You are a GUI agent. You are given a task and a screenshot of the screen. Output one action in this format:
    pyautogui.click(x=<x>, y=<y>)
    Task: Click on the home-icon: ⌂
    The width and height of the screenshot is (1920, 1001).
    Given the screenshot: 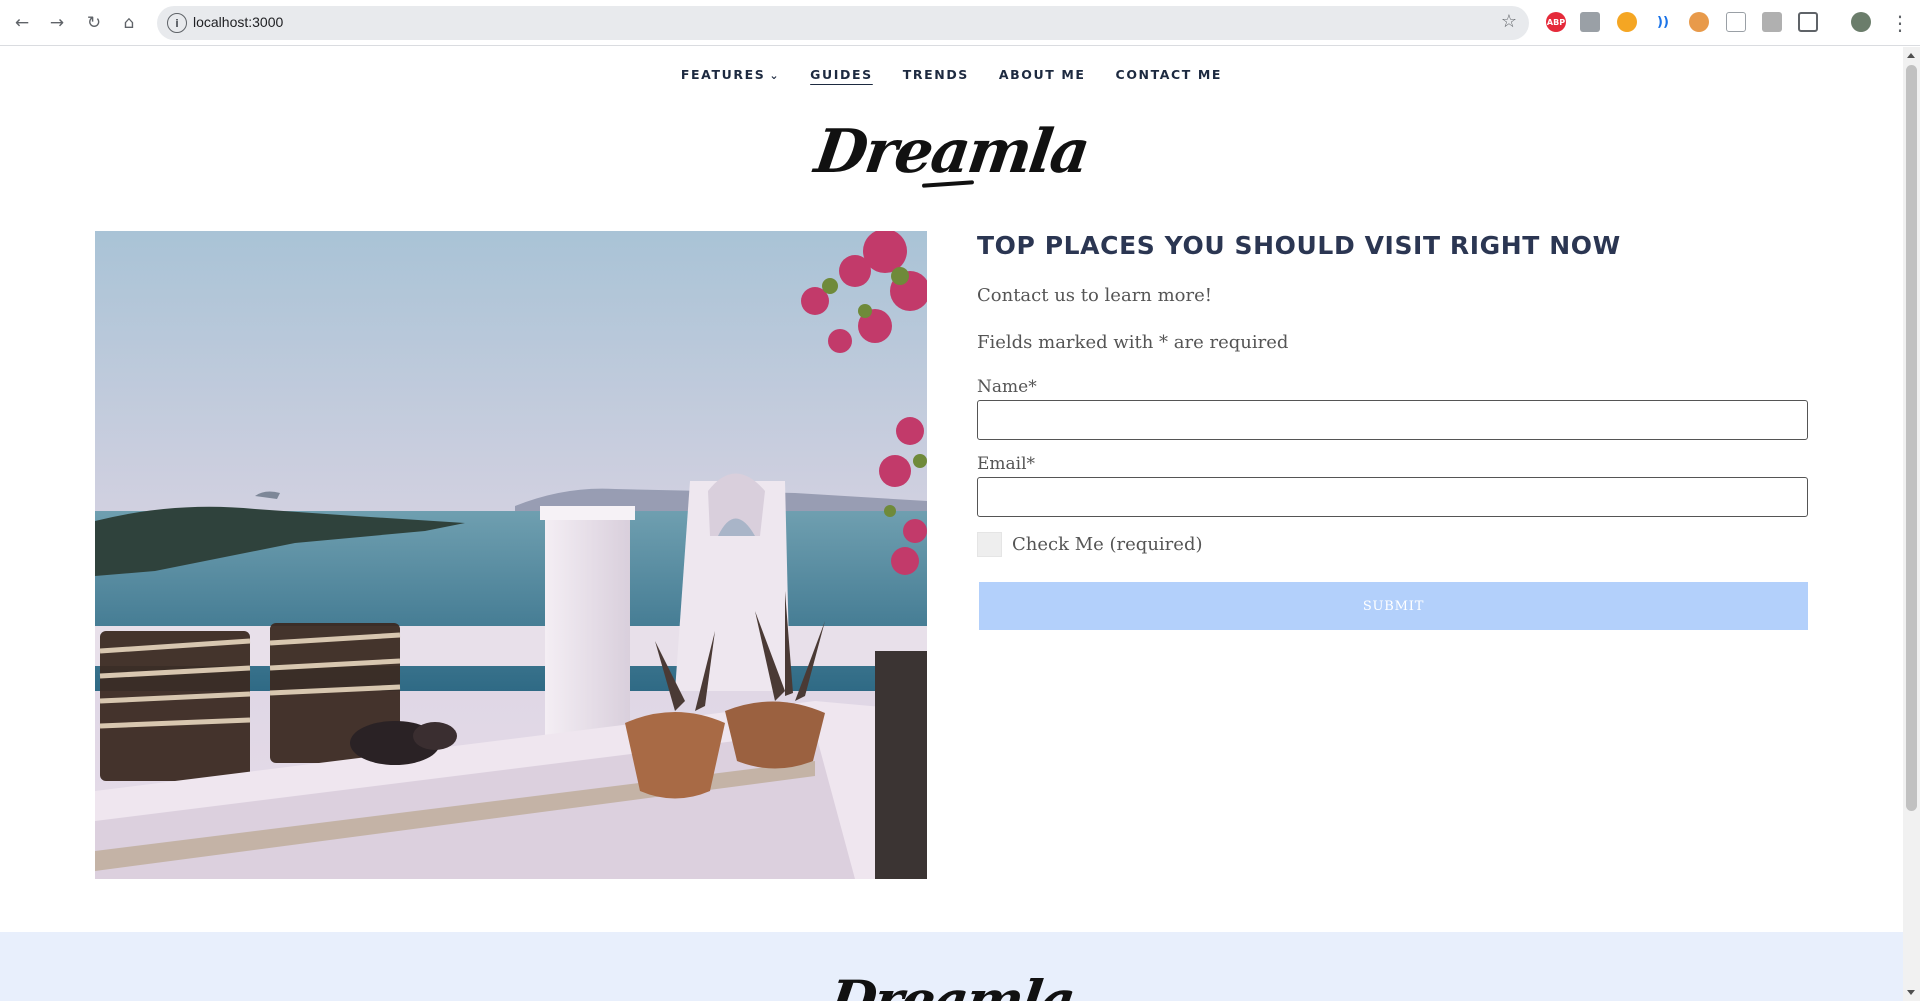 What is the action you would take?
    pyautogui.click(x=129, y=23)
    